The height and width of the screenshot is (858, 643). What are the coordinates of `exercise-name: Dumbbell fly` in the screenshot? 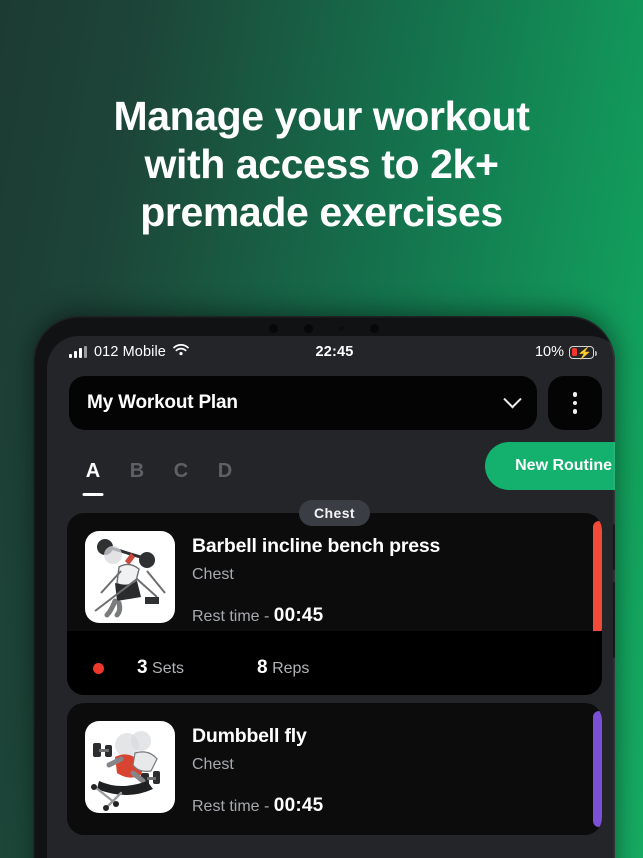 It's located at (249, 736).